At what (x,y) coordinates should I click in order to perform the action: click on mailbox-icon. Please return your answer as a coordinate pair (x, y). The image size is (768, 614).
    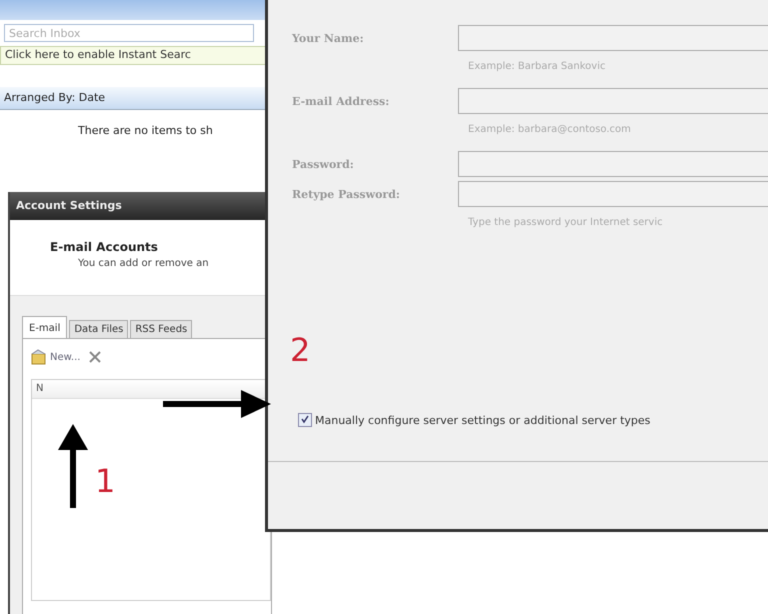
    Looking at the image, I should click on (39, 357).